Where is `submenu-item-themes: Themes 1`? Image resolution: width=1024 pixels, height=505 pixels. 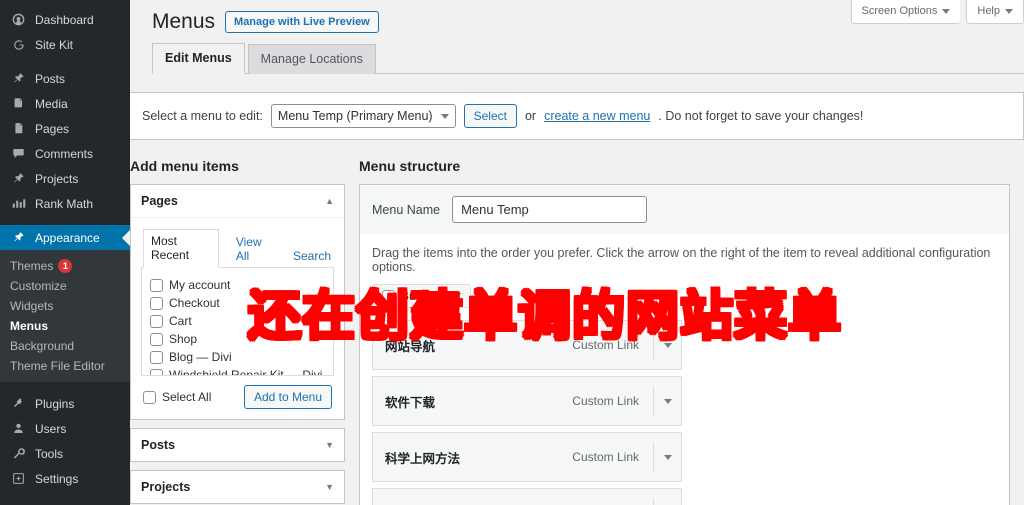
submenu-item-themes: Themes 1 is located at coordinates (65, 266).